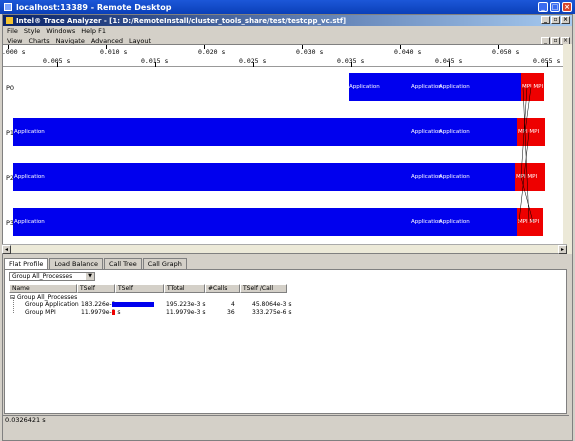  Describe the element at coordinates (93, 31) in the screenshot. I see `menu-help: Help F1` at that location.